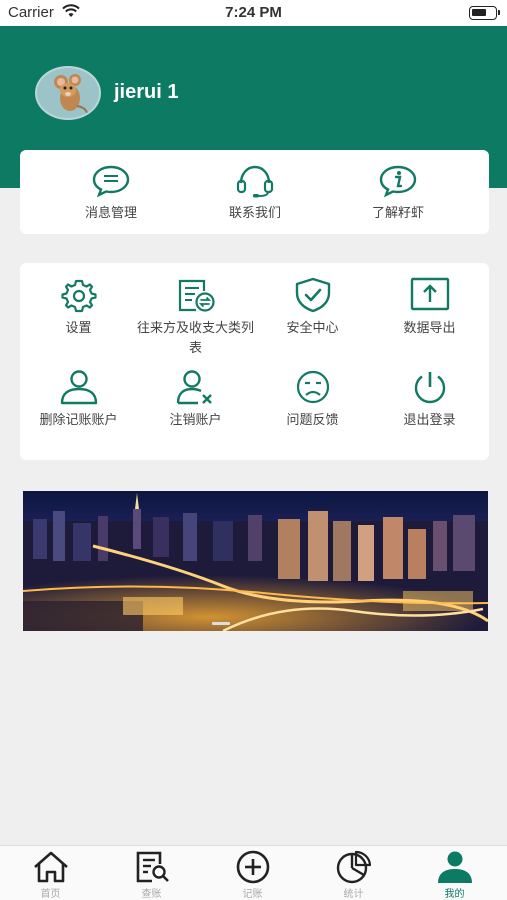 This screenshot has height=900, width=507. What do you see at coordinates (312, 295) in the screenshot?
I see `shield-check-icon` at bounding box center [312, 295].